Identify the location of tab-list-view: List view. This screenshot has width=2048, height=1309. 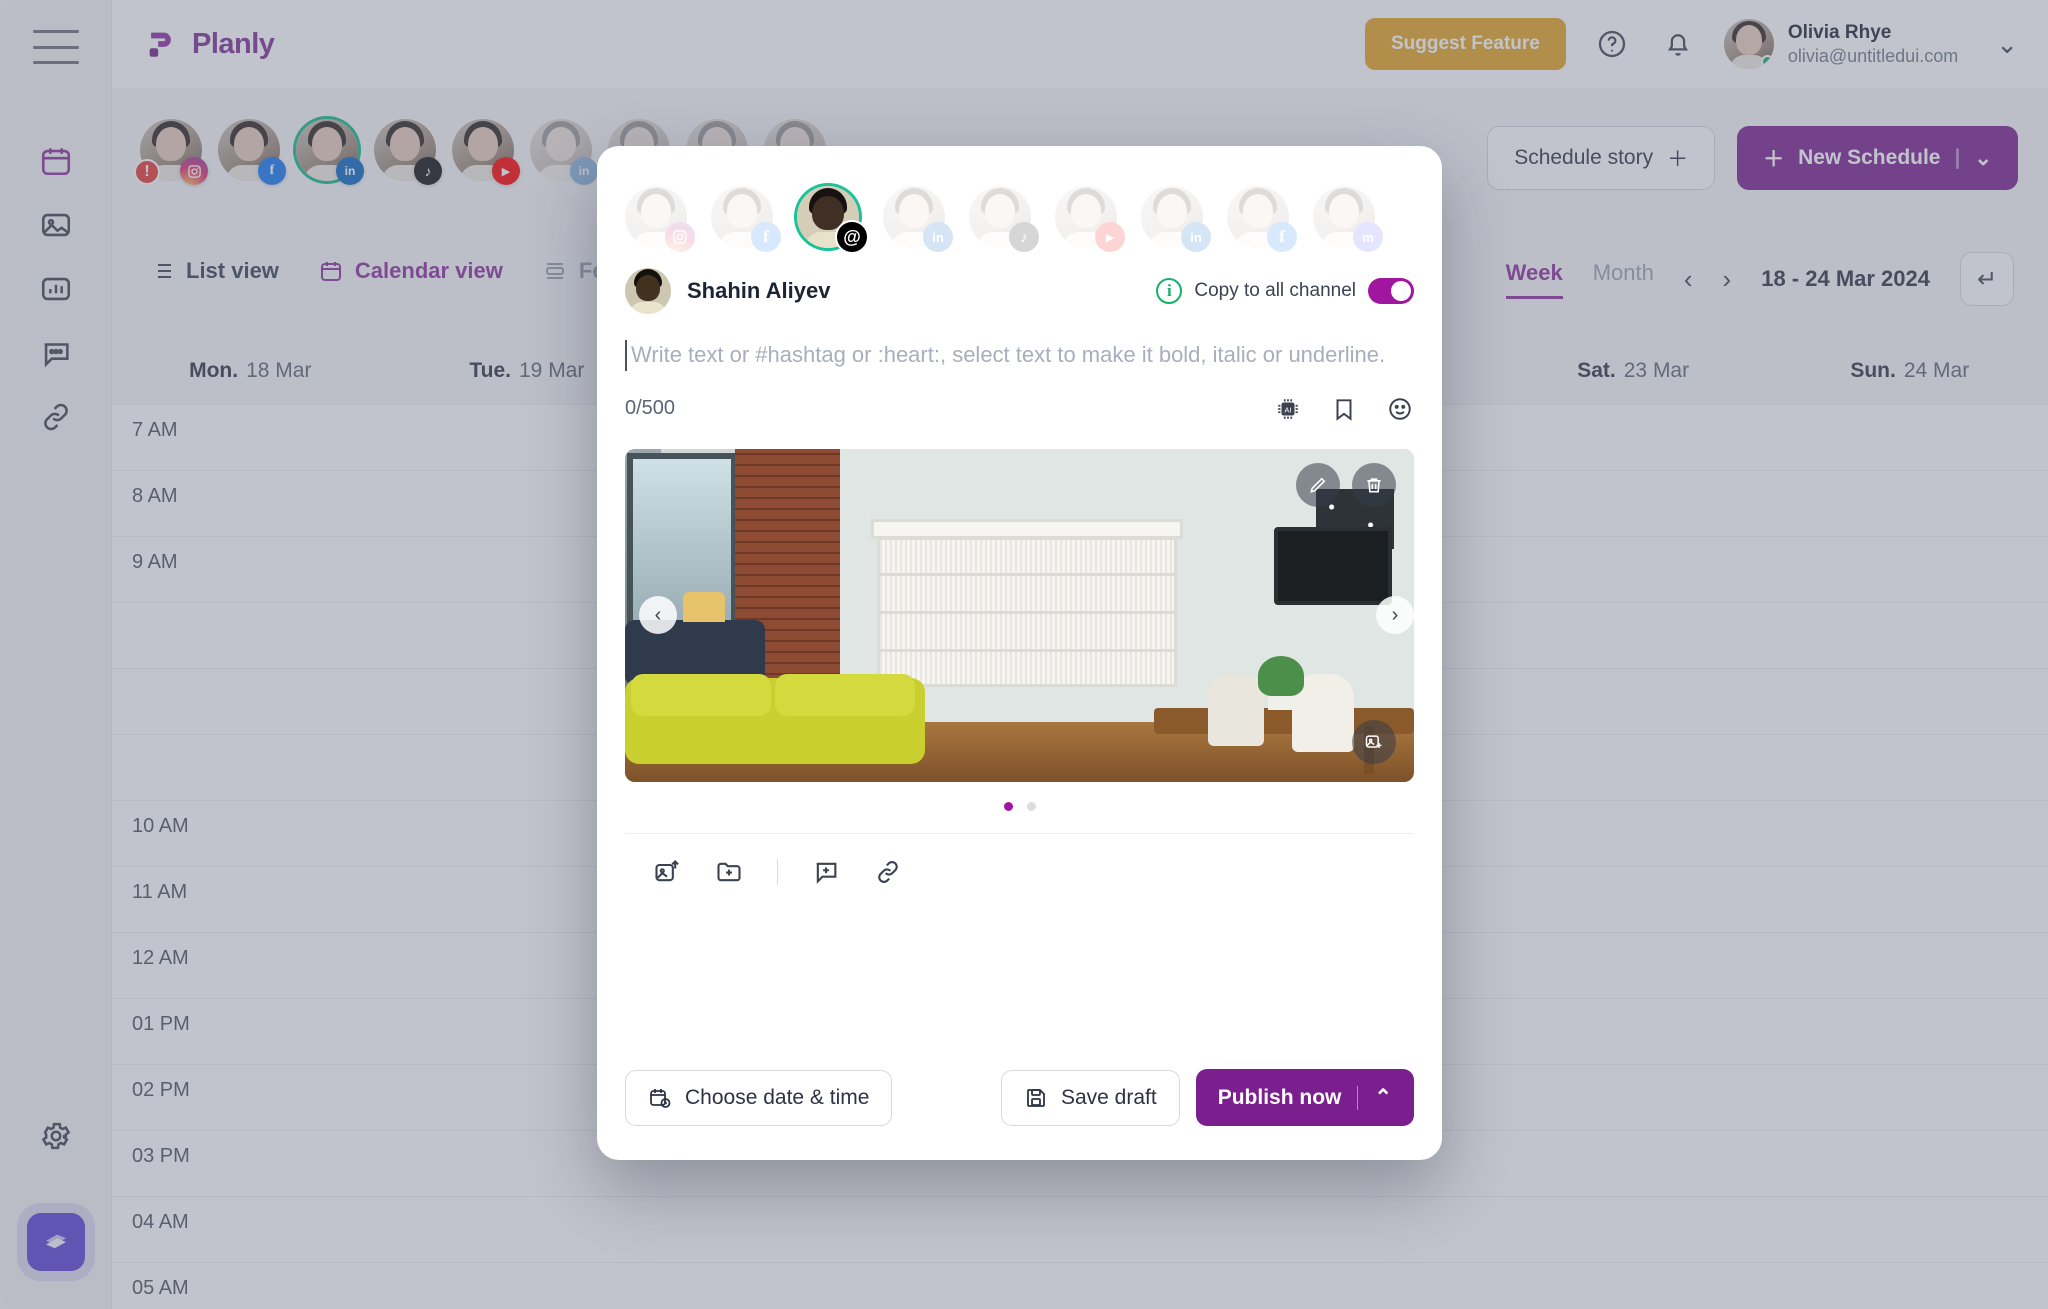
(214, 271).